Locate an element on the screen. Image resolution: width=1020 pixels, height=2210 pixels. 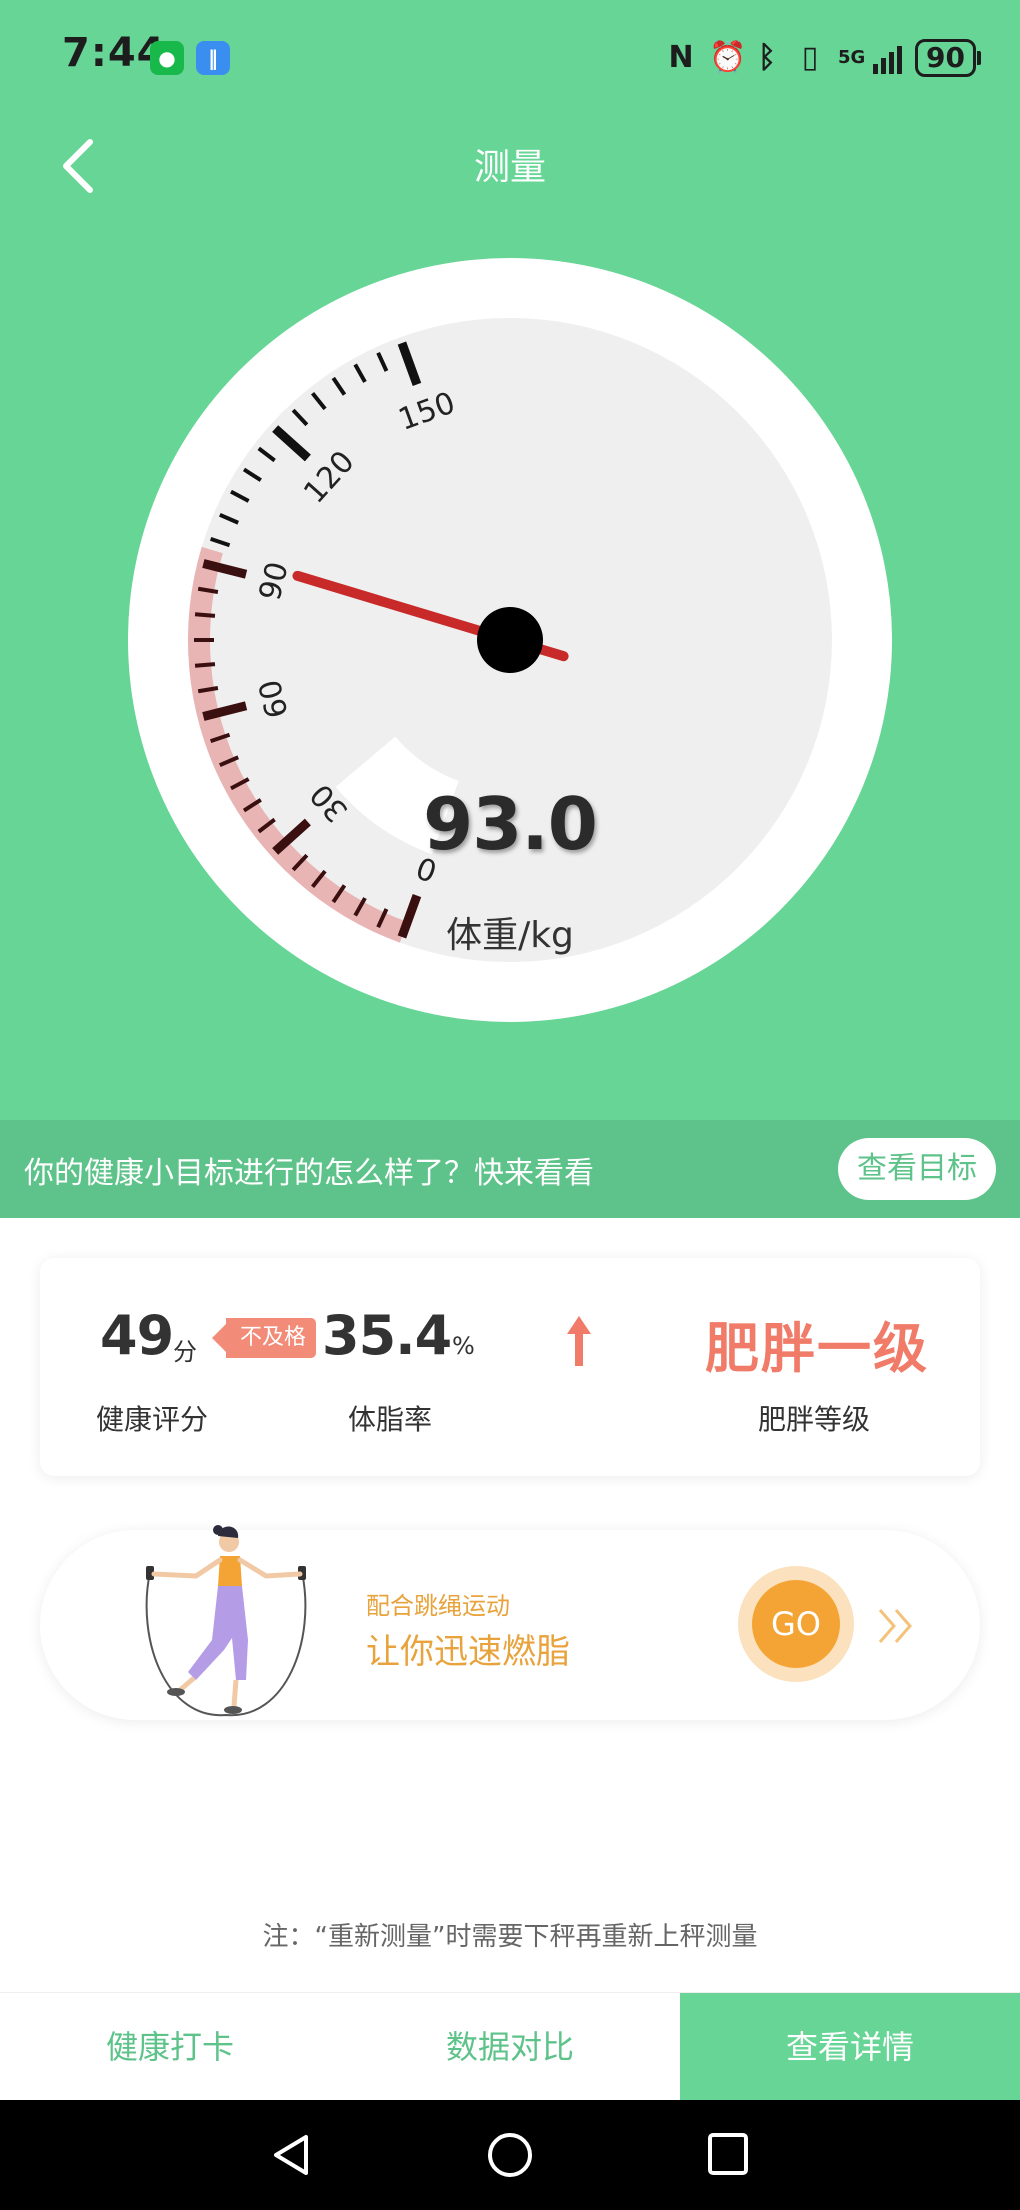
double-chevron-right-icon is located at coordinates (895, 1626).